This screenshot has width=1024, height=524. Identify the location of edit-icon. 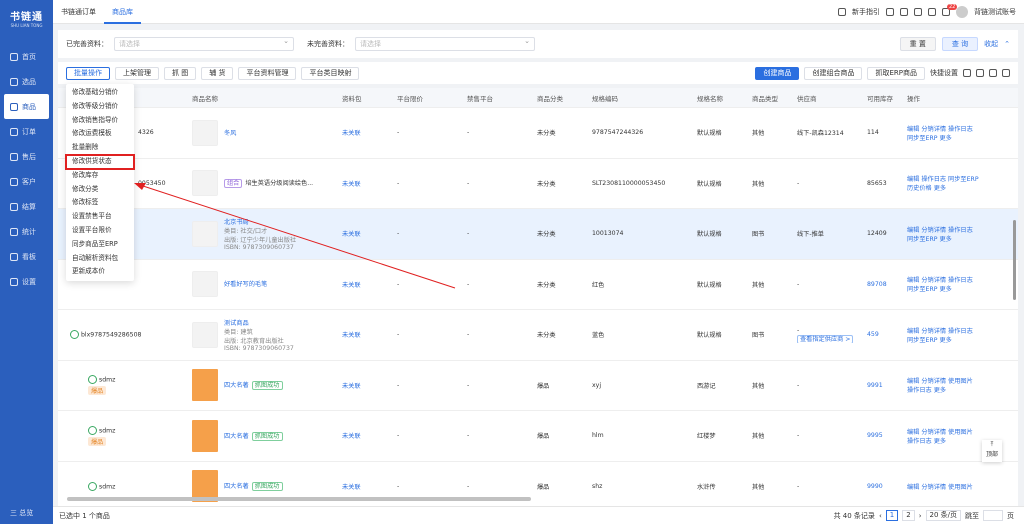
(1006, 73).